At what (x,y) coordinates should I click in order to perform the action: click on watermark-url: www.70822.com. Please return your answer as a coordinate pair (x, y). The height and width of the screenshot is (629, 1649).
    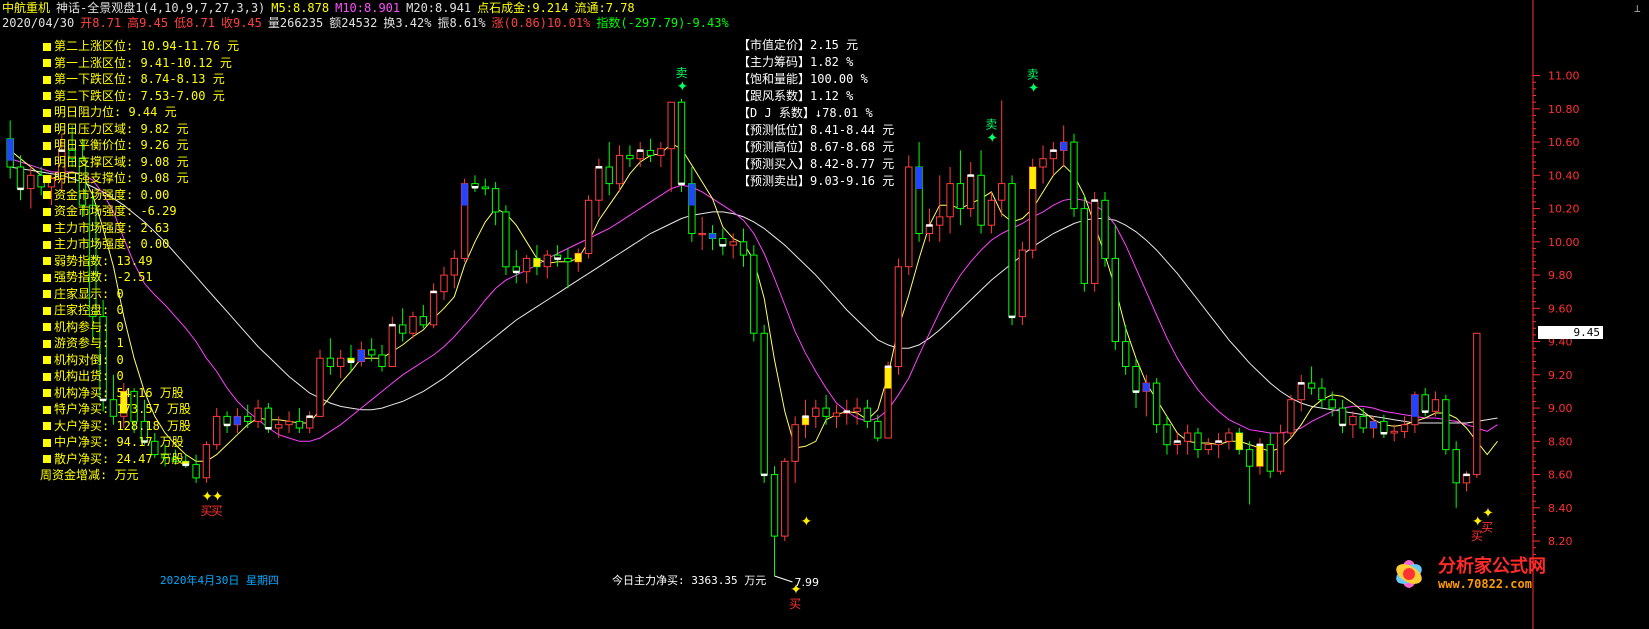
    Looking at the image, I should click on (1485, 584).